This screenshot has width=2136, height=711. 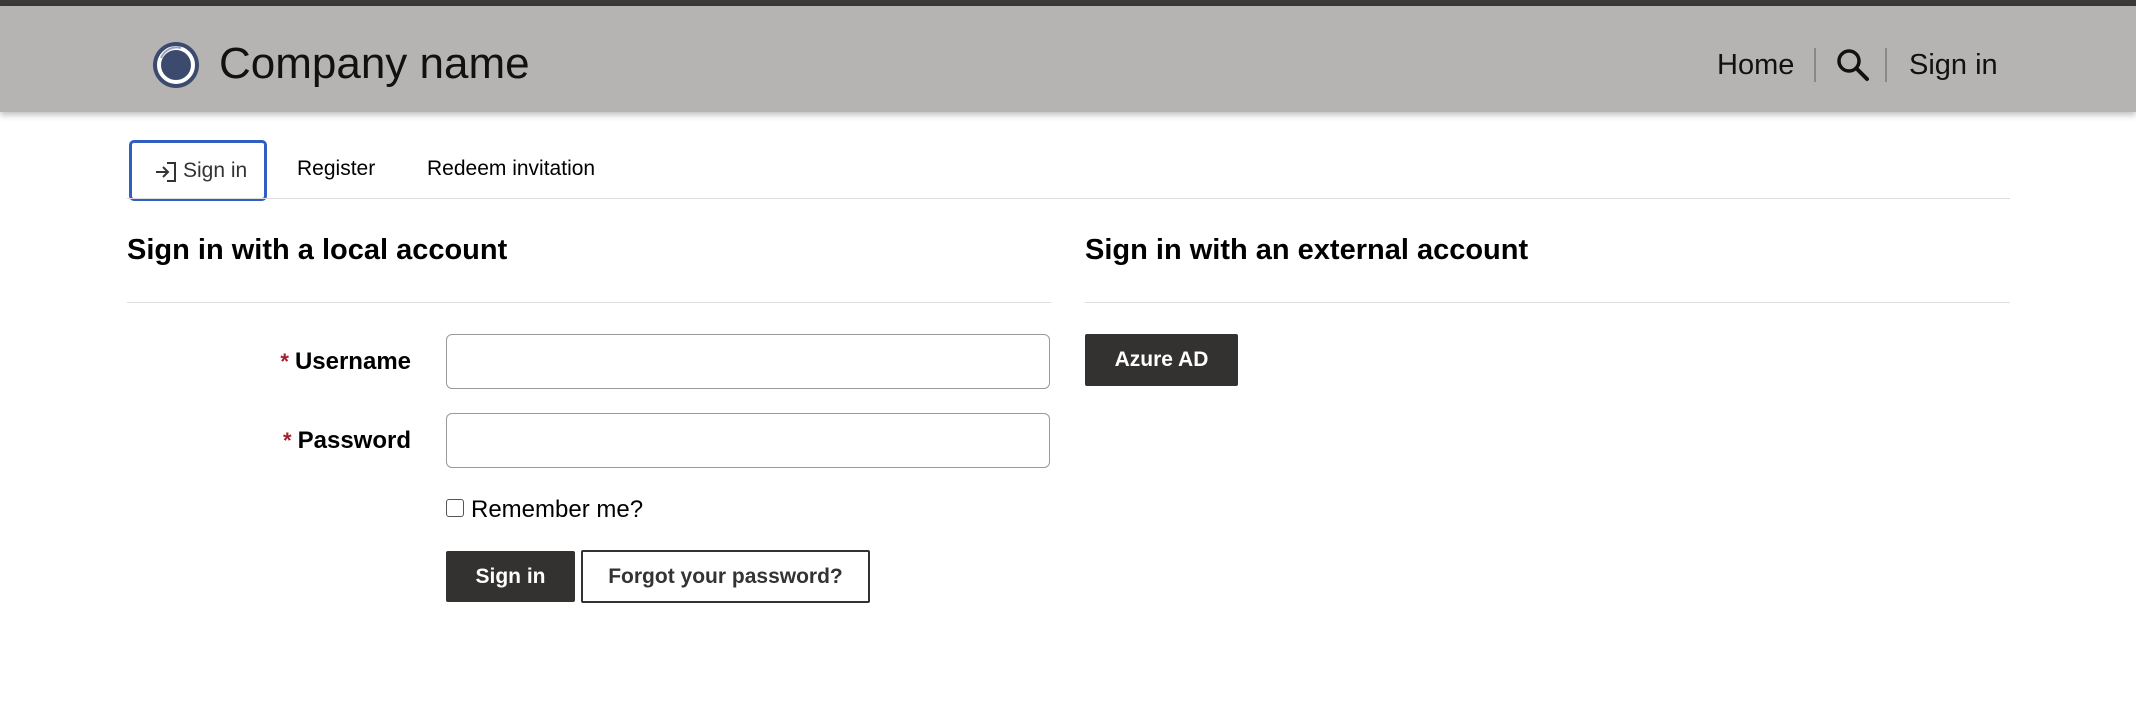 I want to click on site-header: Company name Home Sign in, so click(x=1068, y=59).